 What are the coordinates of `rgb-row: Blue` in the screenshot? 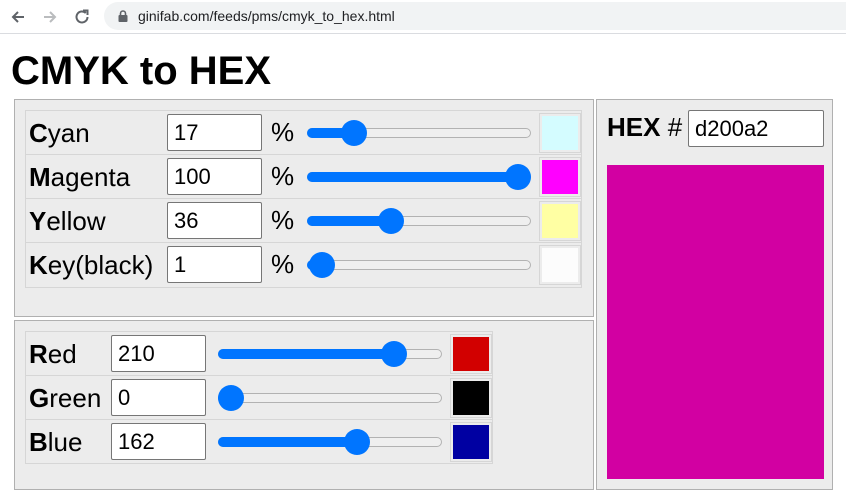 It's located at (259, 442).